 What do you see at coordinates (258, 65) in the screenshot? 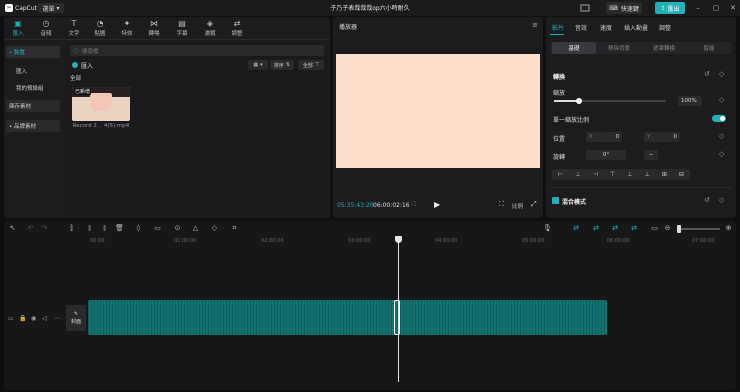
I see `view-toggle-button: ▦ ▾` at bounding box center [258, 65].